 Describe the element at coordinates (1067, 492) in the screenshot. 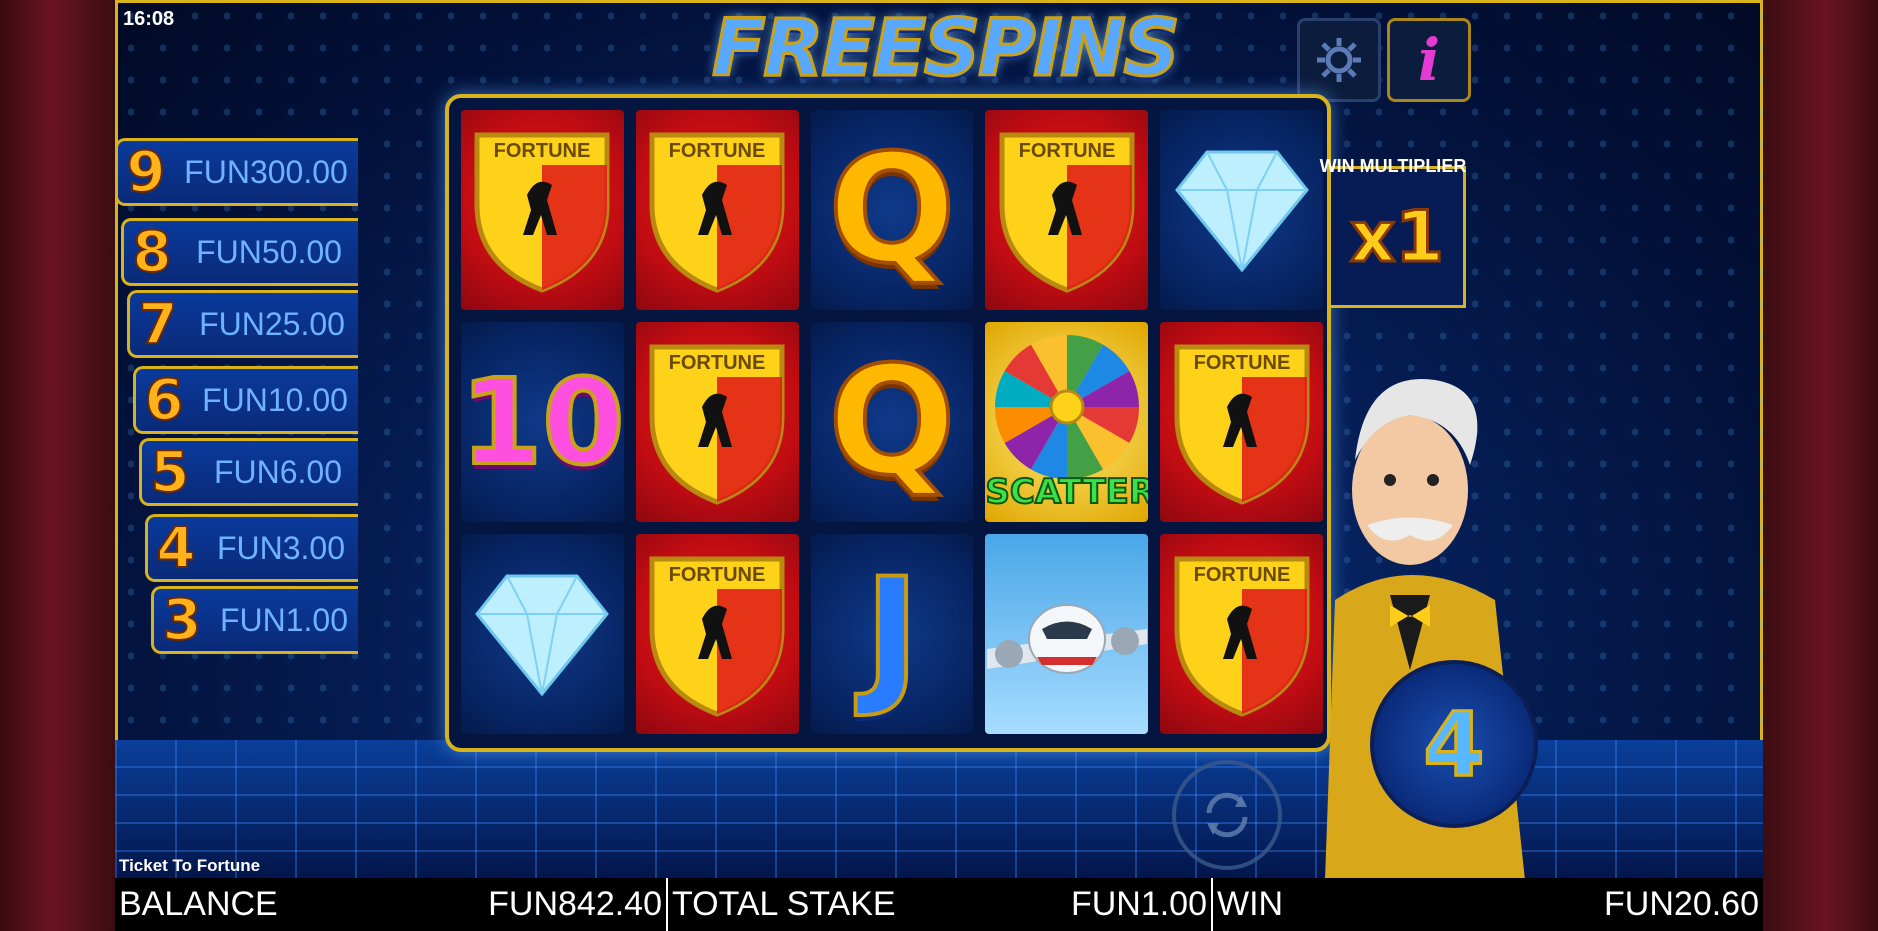

I see `scatter-label: SCATTER` at that location.